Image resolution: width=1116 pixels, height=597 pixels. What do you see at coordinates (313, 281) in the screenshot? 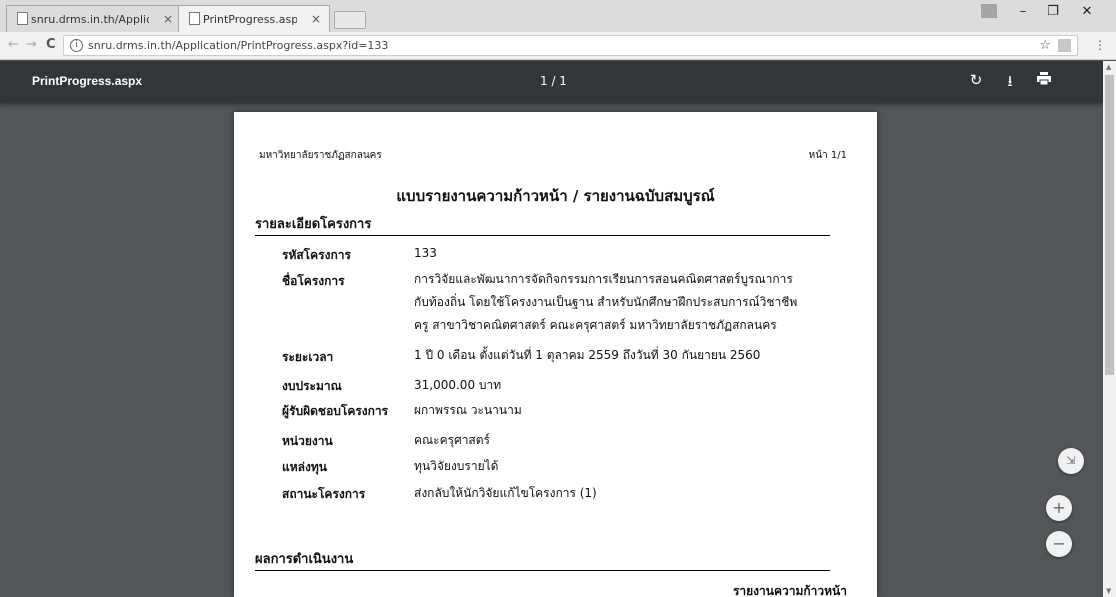
I see `field-label: ชื่อโครงการ` at bounding box center [313, 281].